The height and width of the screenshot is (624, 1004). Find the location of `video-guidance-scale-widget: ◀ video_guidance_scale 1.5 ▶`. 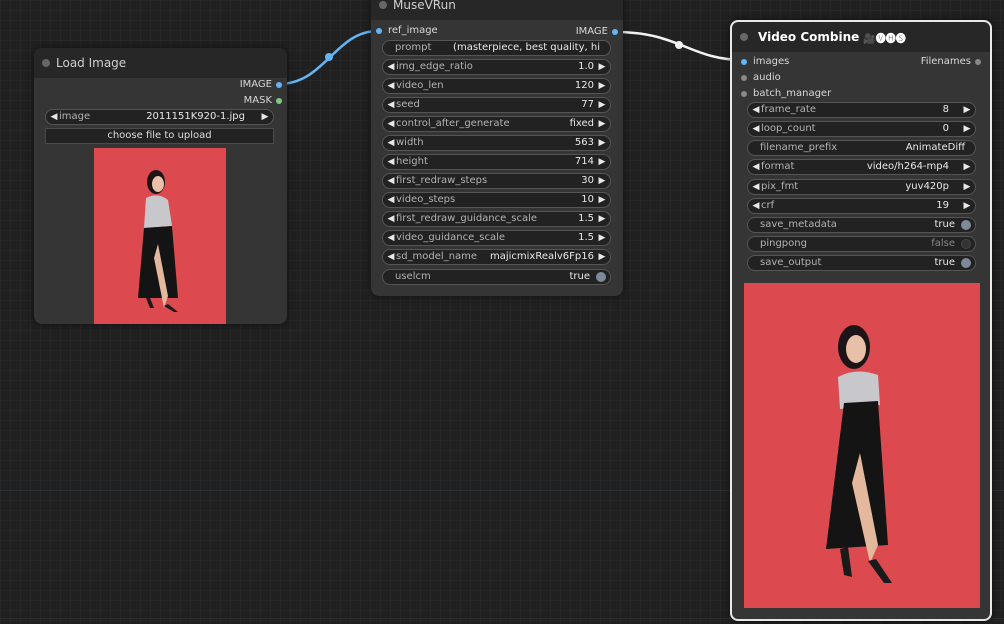

video-guidance-scale-widget: ◀ video_guidance_scale 1.5 ▶ is located at coordinates (496, 238).